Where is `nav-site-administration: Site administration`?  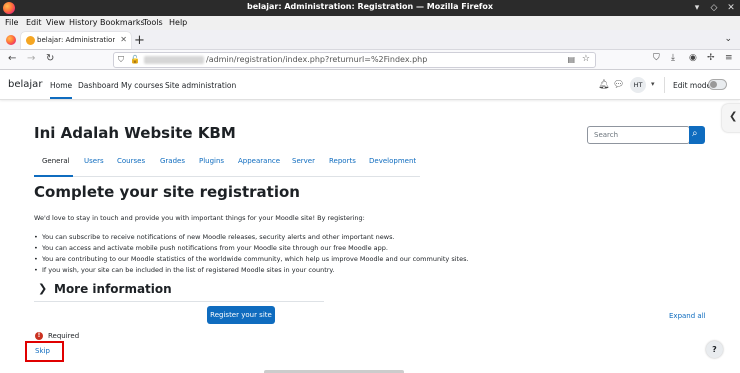
nav-site-administration: Site administration is located at coordinates (200, 85).